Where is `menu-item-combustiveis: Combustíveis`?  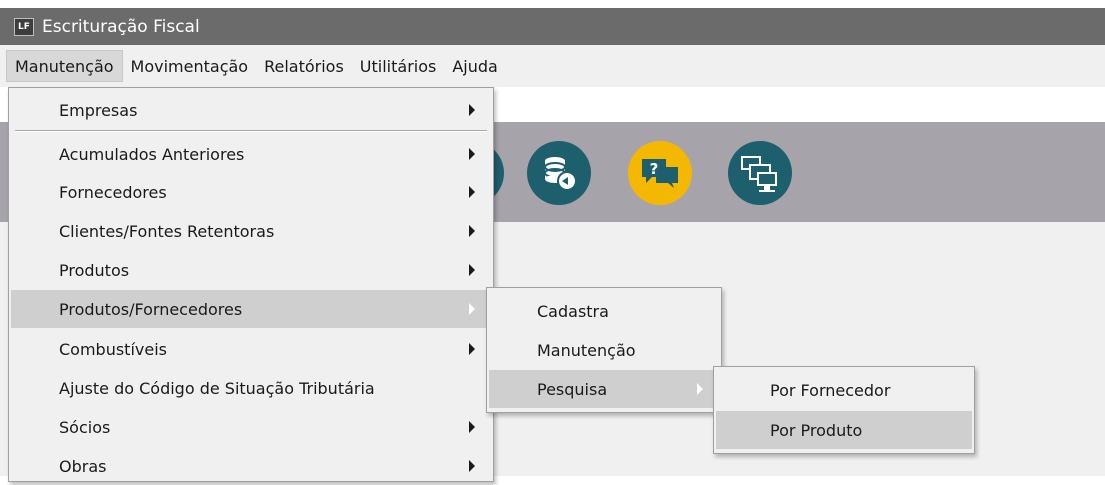
menu-item-combustiveis: Combustíveis is located at coordinates (251, 349).